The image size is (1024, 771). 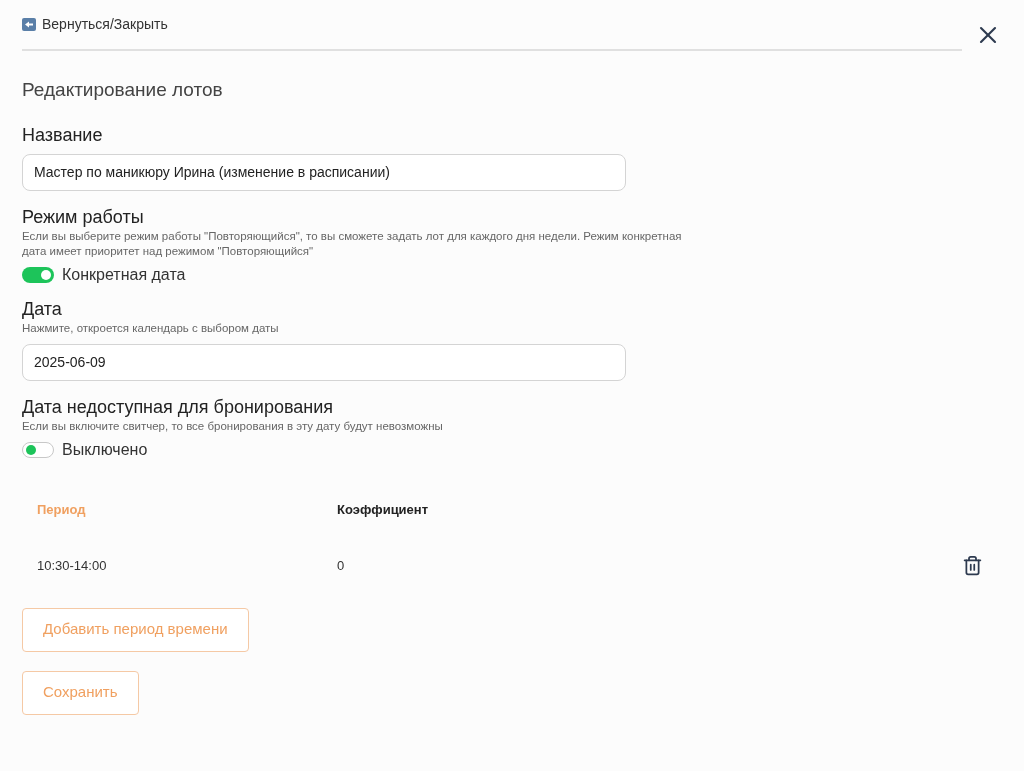 I want to click on back-link: Вернуться/Закрыть, so click(x=492, y=24).